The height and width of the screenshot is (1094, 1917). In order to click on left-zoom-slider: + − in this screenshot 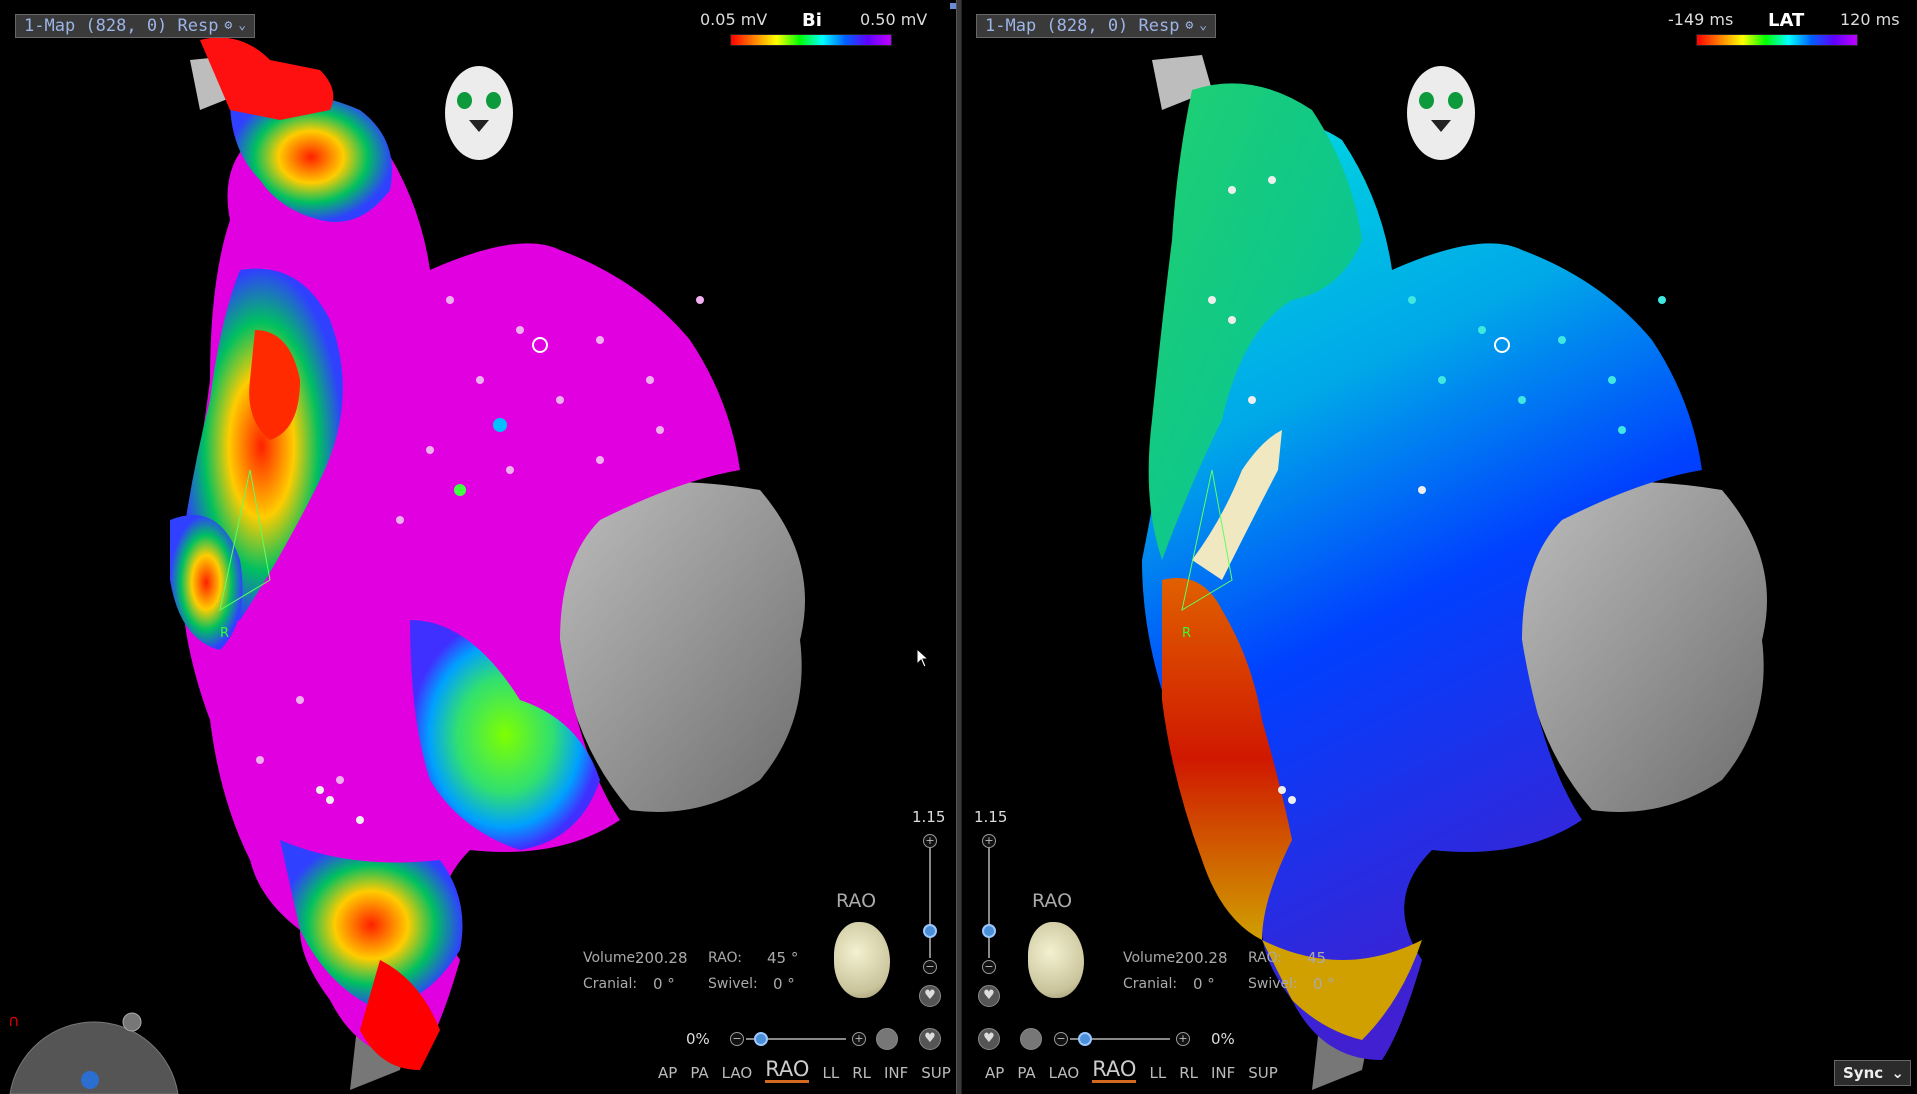, I will do `click(930, 904)`.